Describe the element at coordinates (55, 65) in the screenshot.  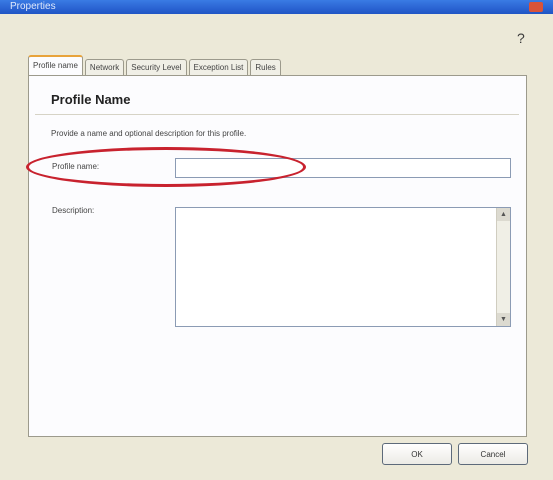
I see `tab-profile-name: Profile name` at that location.